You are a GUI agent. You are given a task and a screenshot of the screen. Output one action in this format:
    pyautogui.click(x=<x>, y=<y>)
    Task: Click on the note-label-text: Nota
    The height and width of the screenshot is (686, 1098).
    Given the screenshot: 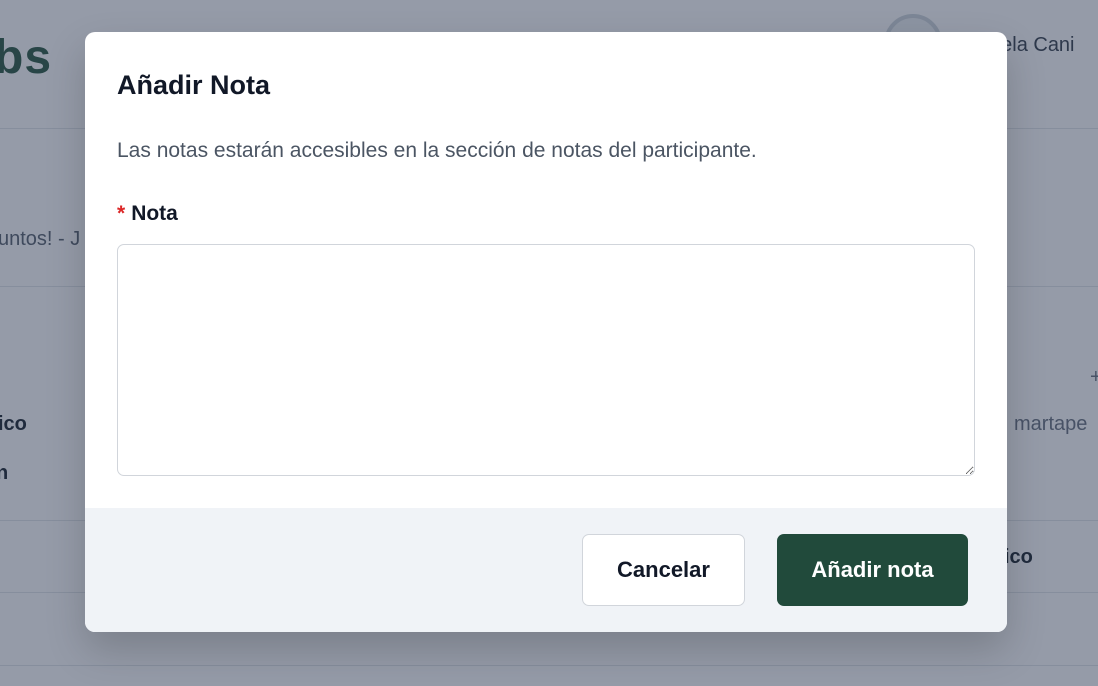 What is the action you would take?
    pyautogui.click(x=154, y=213)
    